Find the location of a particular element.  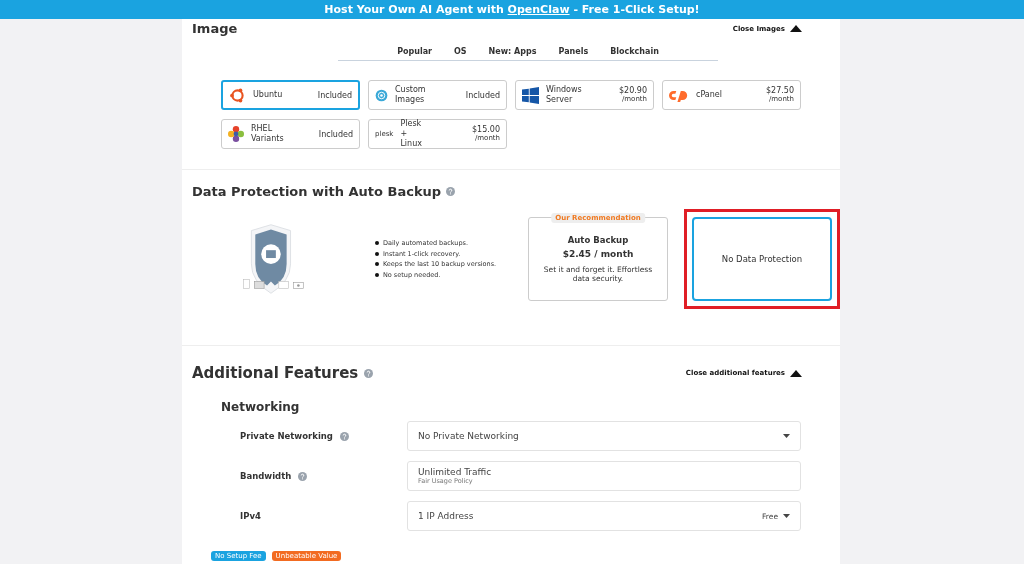

flower-icon is located at coordinates (236, 134).